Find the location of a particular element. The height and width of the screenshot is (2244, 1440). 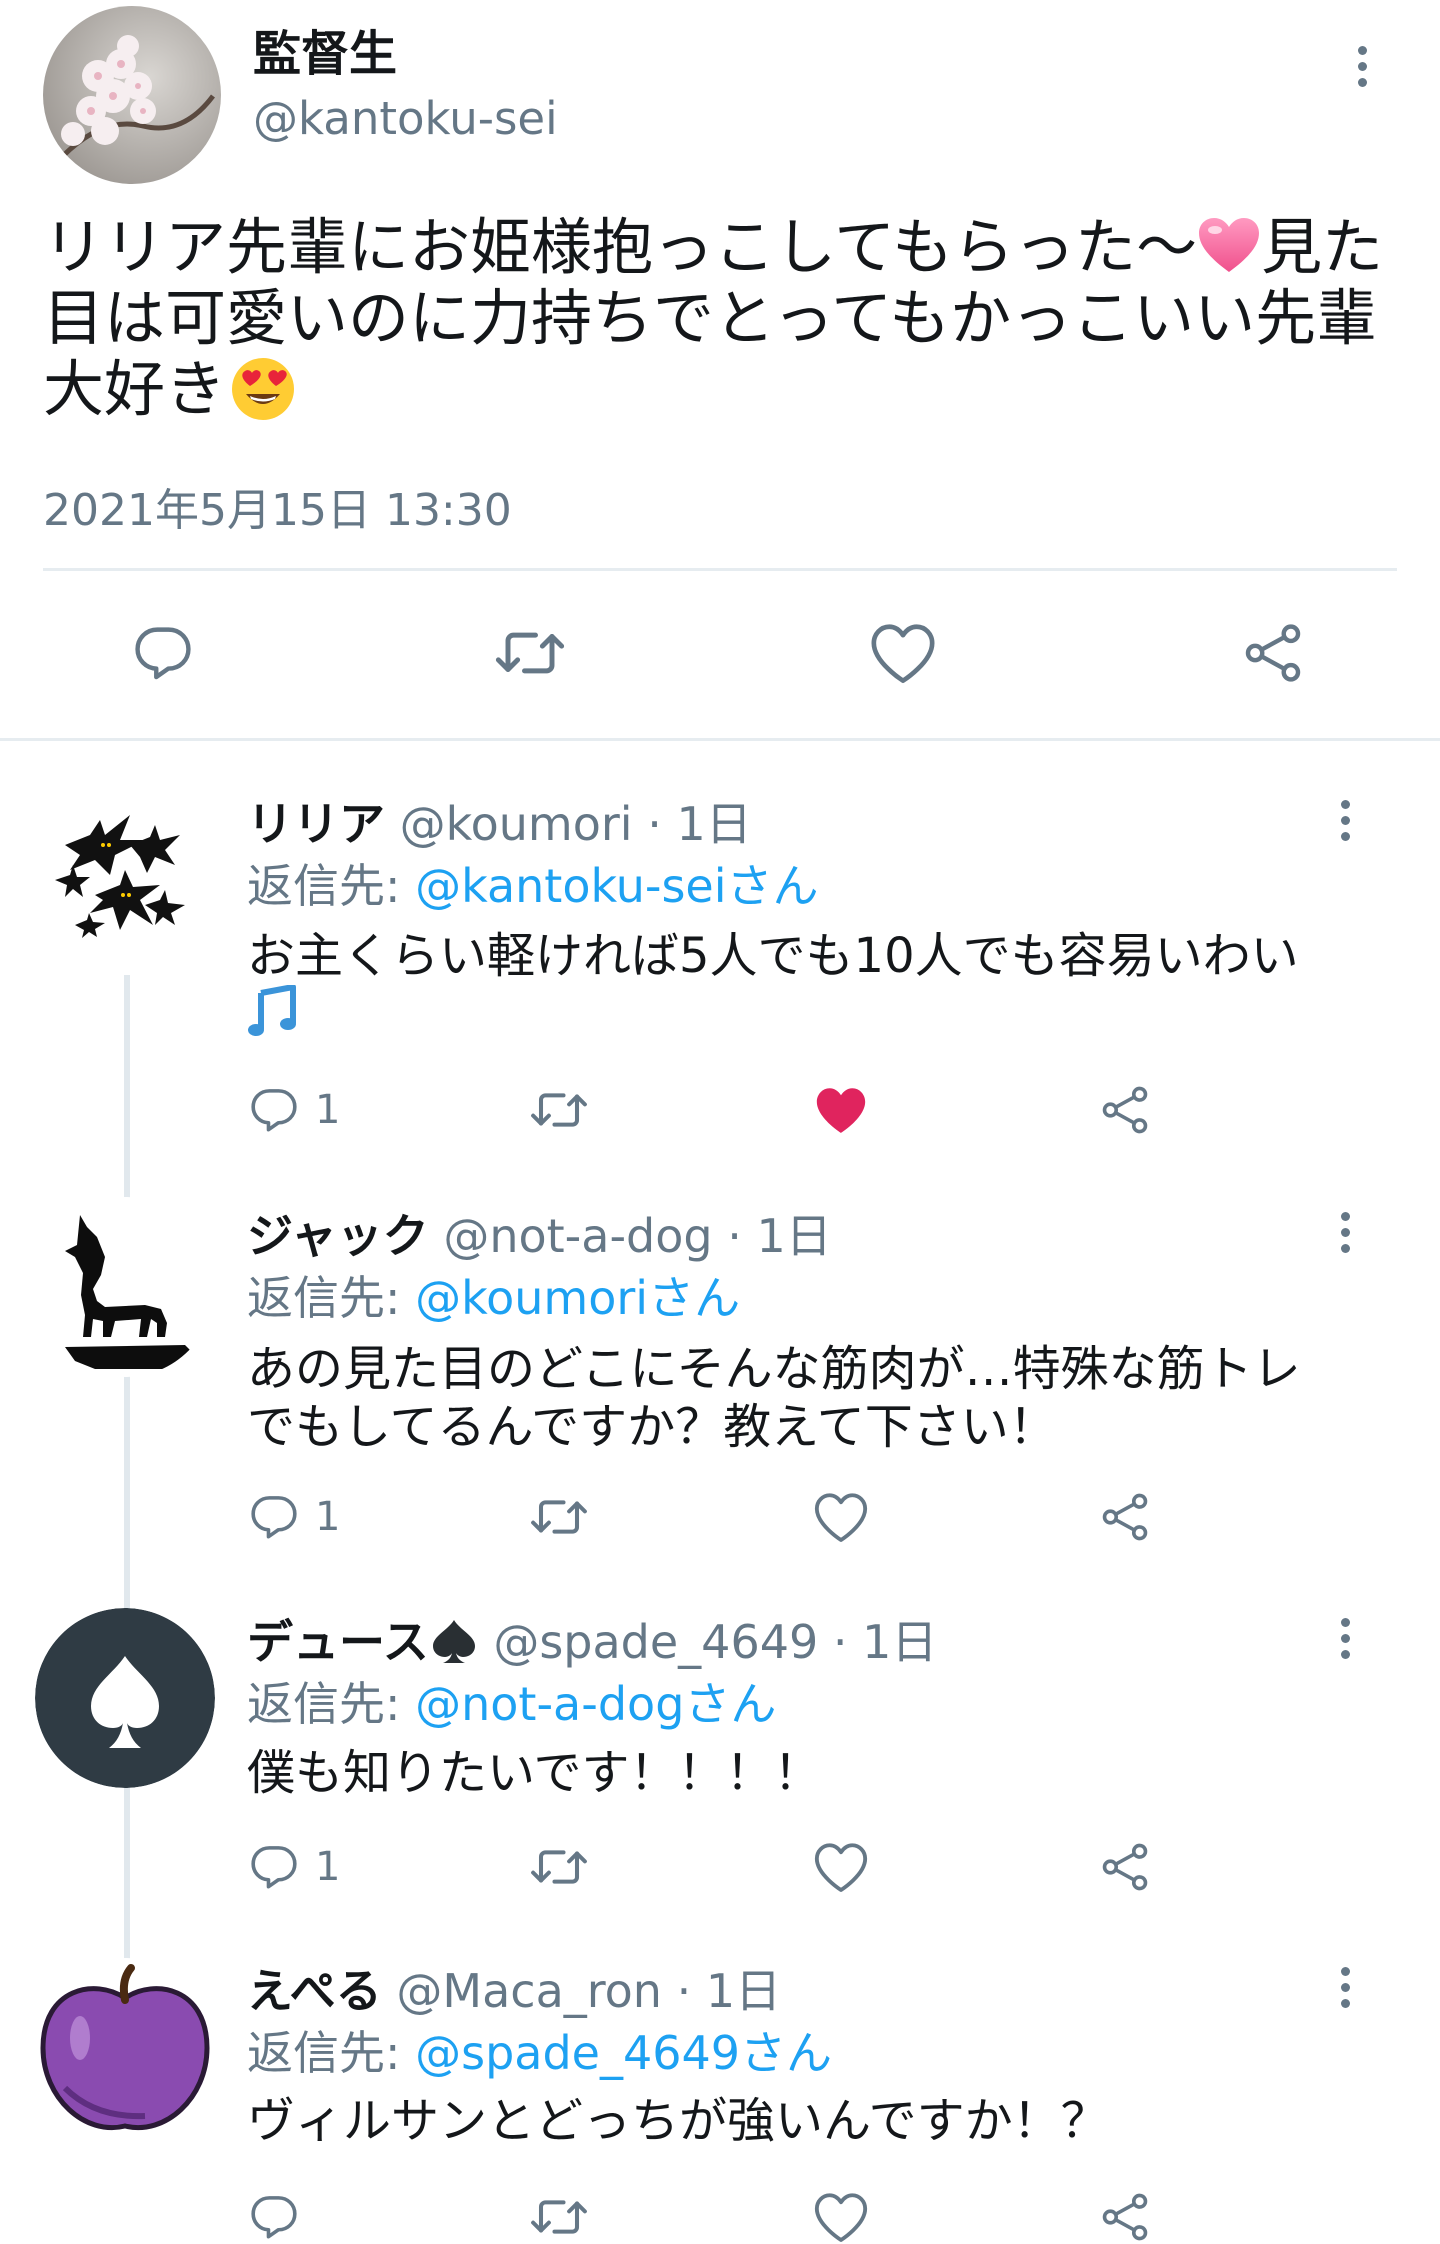

reply-to-link: @not-a-dogさん is located at coordinates (595, 1704).